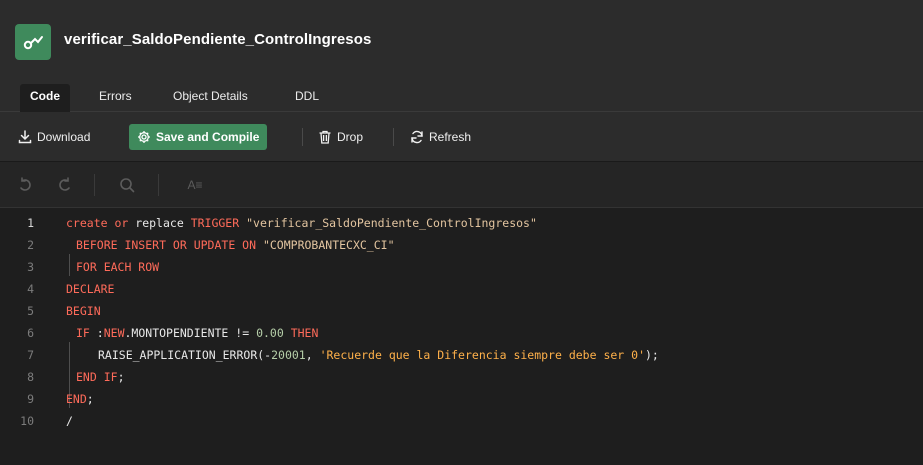  Describe the element at coordinates (461, 377) in the screenshot. I see `code-line: 8 END IF;` at that location.